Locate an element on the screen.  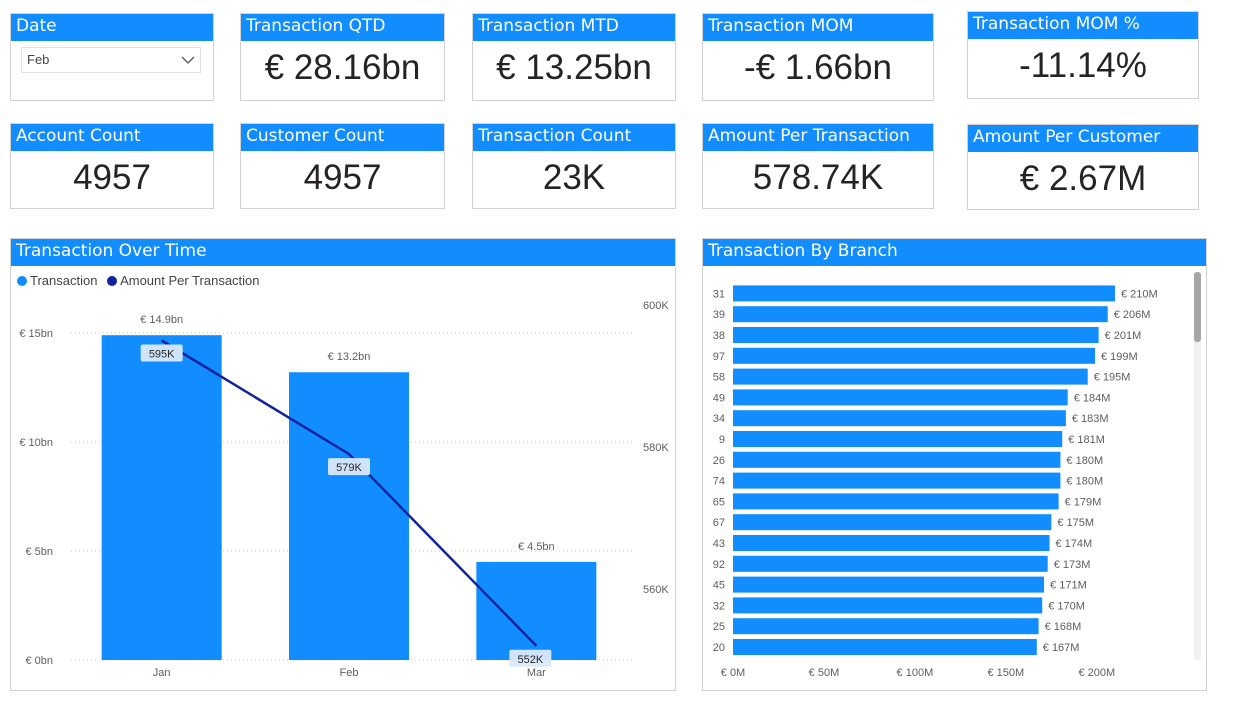
bar-data-label: € 201M is located at coordinates (1123, 336).